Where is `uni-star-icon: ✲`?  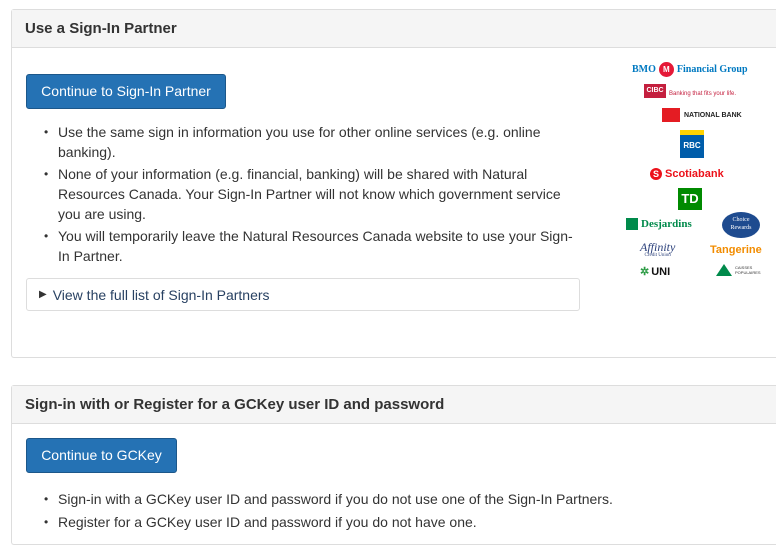 uni-star-icon: ✲ is located at coordinates (645, 272).